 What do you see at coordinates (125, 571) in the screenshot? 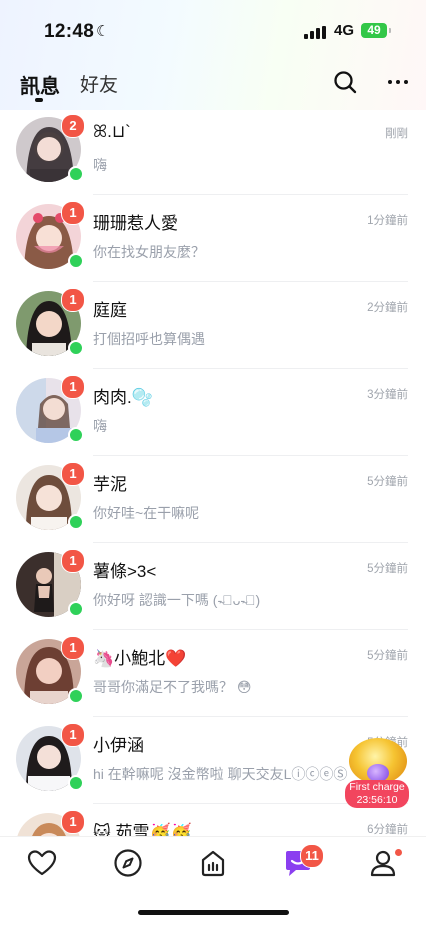
I see `contact-name: 薯條>3<` at bounding box center [125, 571].